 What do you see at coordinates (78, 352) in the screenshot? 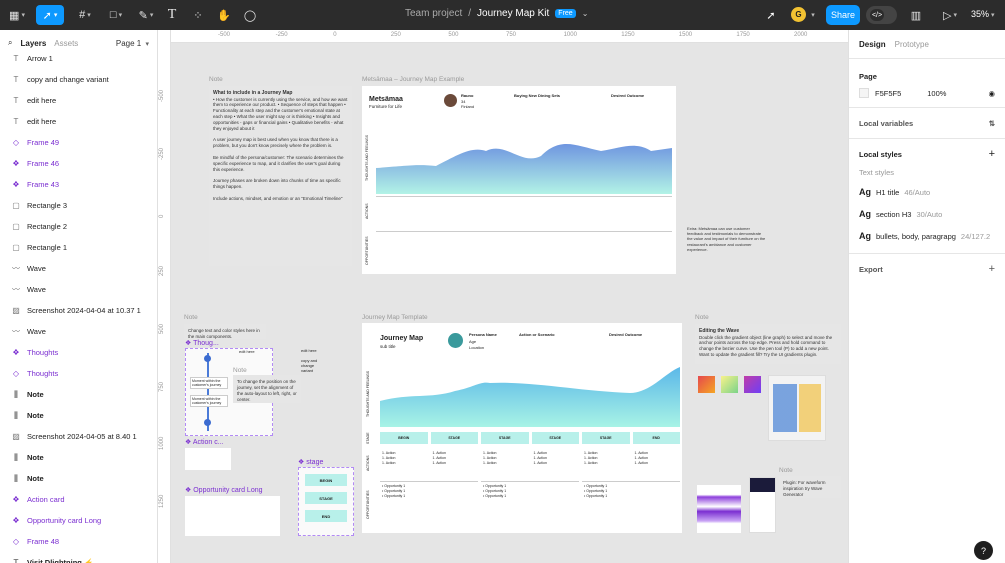
I see `layer-item: ❖ Thoughts` at bounding box center [78, 352].